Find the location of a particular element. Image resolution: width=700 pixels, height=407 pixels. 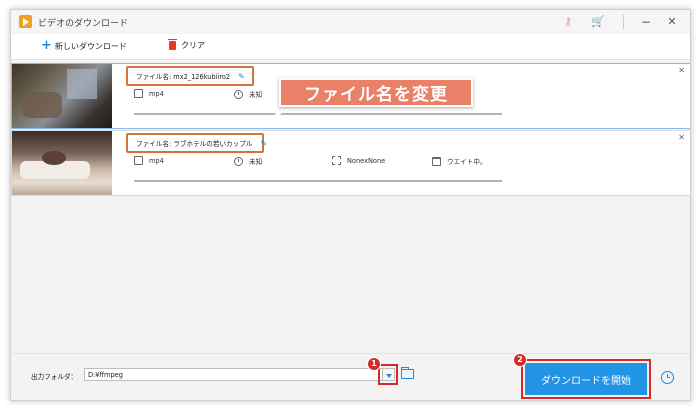

alarm-clock-icon is located at coordinates (667, 377).